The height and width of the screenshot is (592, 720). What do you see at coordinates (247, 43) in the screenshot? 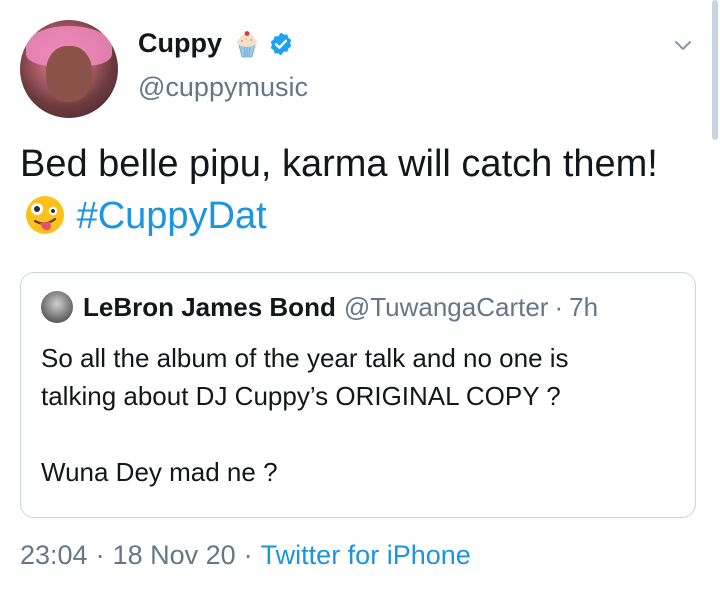
I see `cupcake-icon` at bounding box center [247, 43].